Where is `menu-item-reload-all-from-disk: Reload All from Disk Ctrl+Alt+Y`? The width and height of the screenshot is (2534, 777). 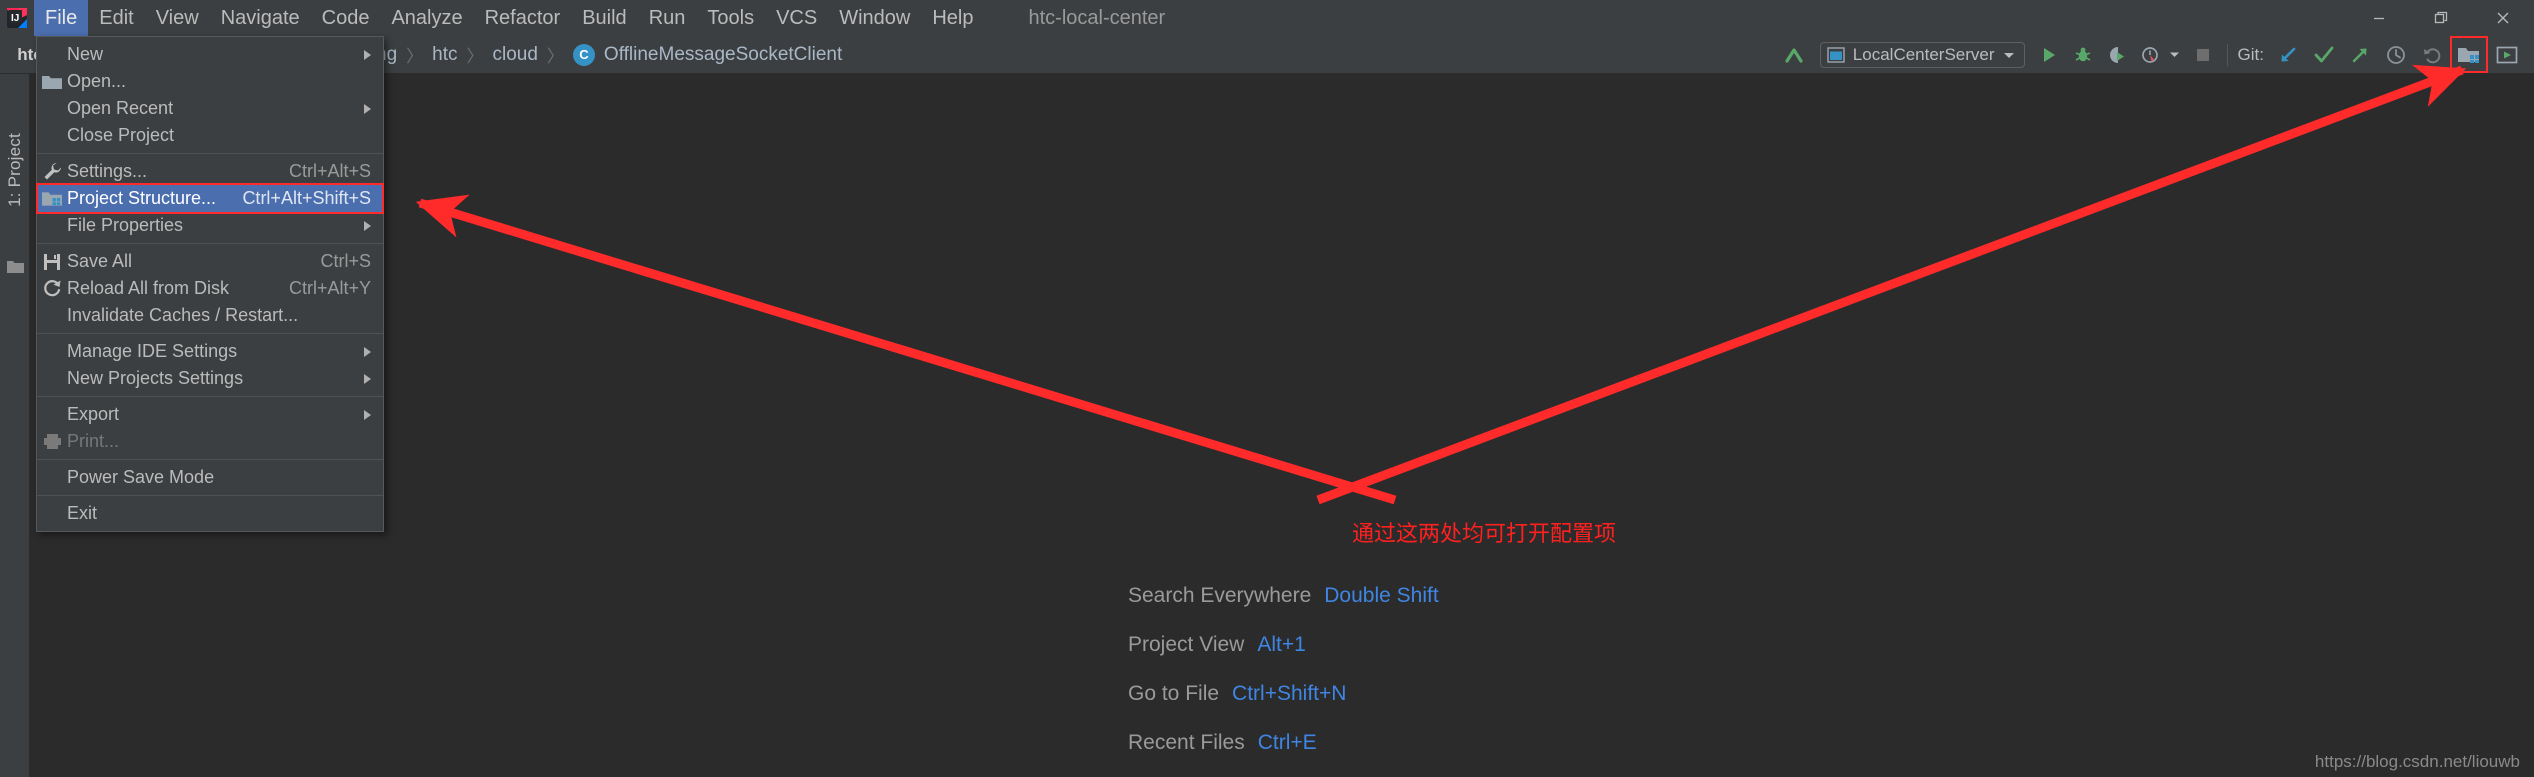
menu-item-reload-all-from-disk: Reload All from Disk Ctrl+Alt+Y is located at coordinates (210, 288).